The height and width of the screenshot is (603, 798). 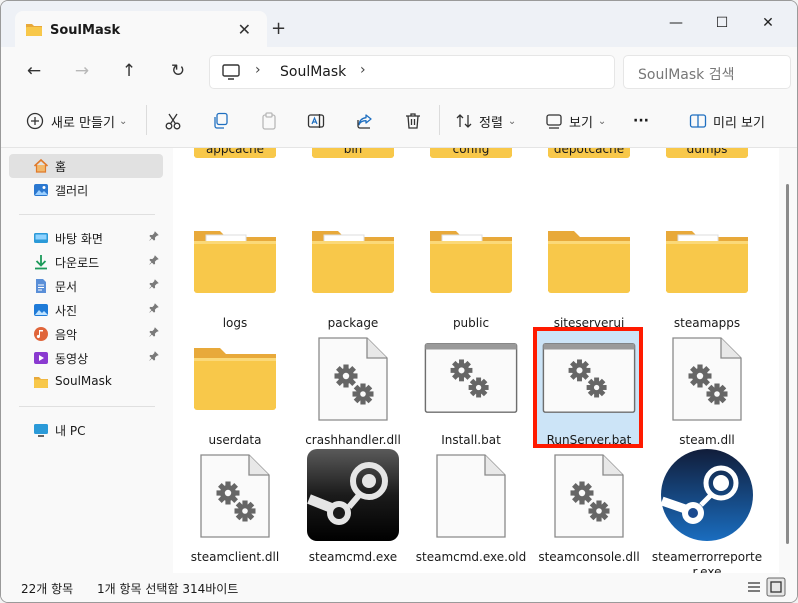 I want to click on vertical-scrollbar, so click(x=788, y=360).